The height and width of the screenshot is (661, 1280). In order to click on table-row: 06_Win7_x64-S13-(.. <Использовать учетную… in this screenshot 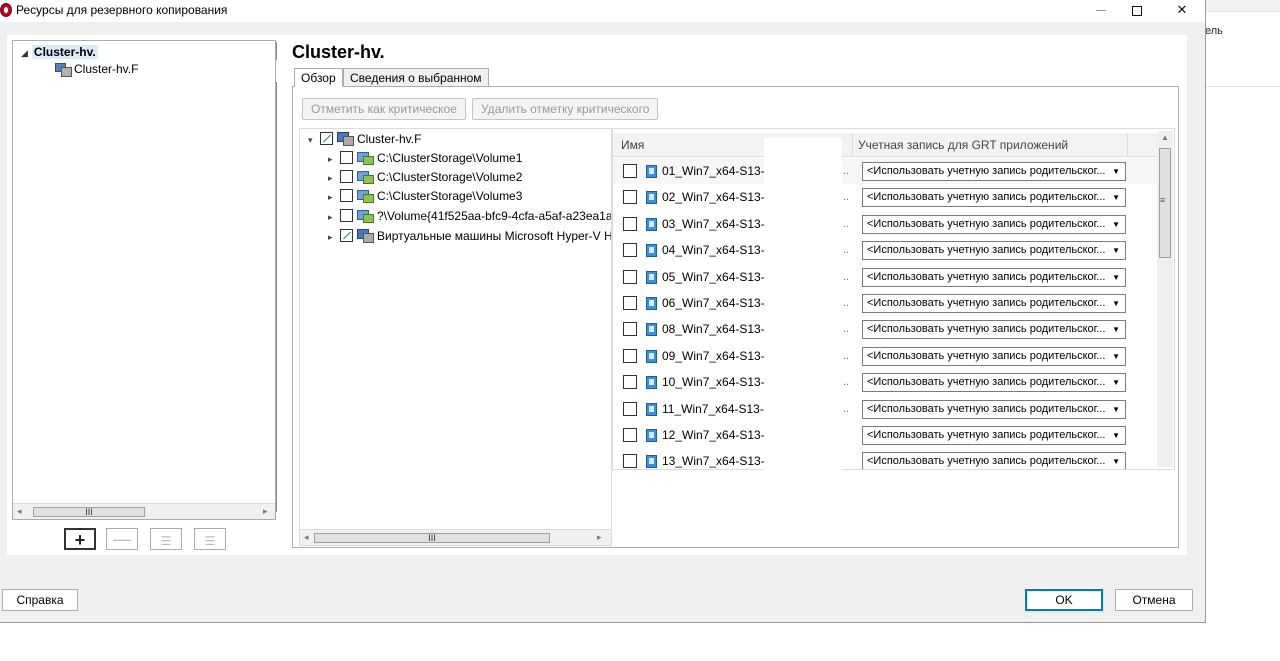, I will do `click(885, 303)`.